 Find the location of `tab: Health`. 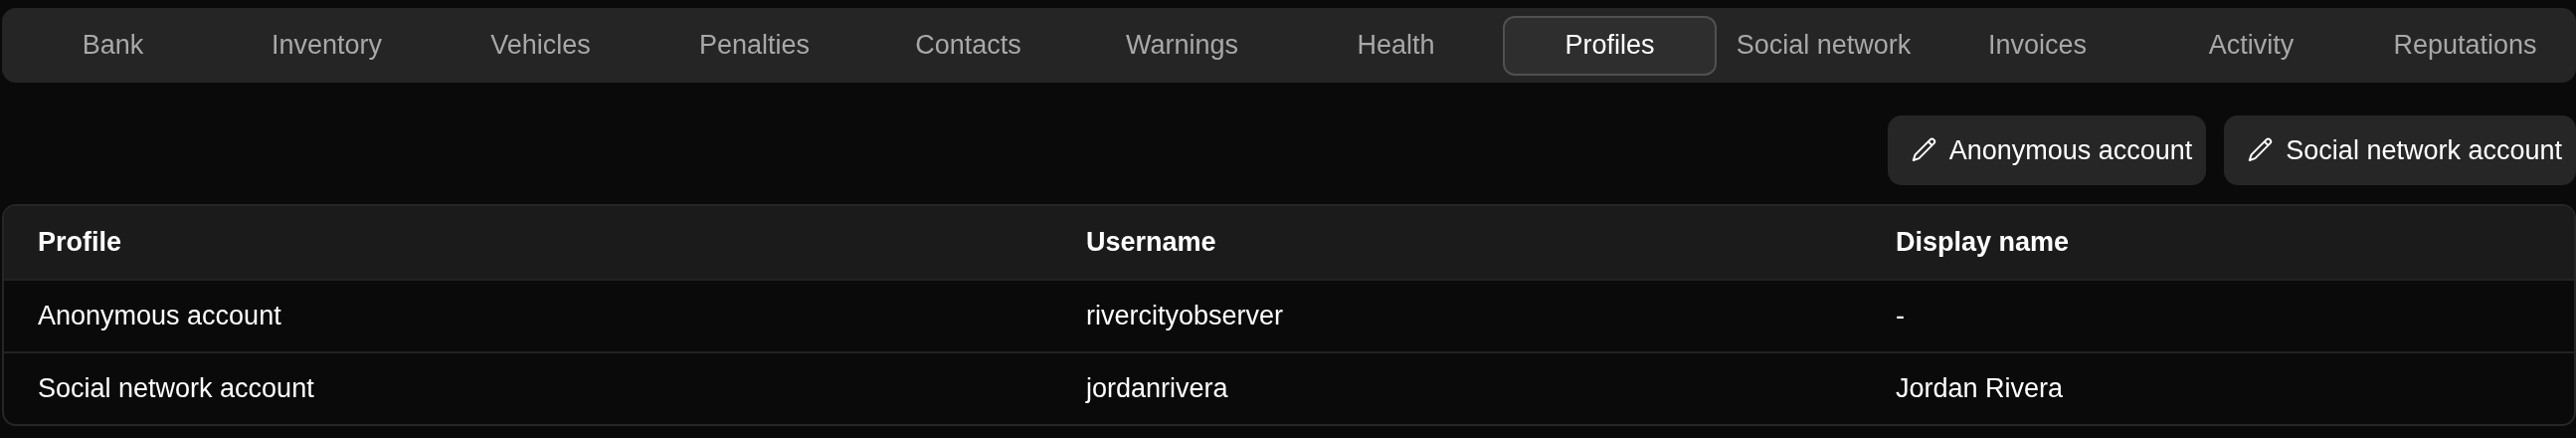

tab: Health is located at coordinates (1396, 45).